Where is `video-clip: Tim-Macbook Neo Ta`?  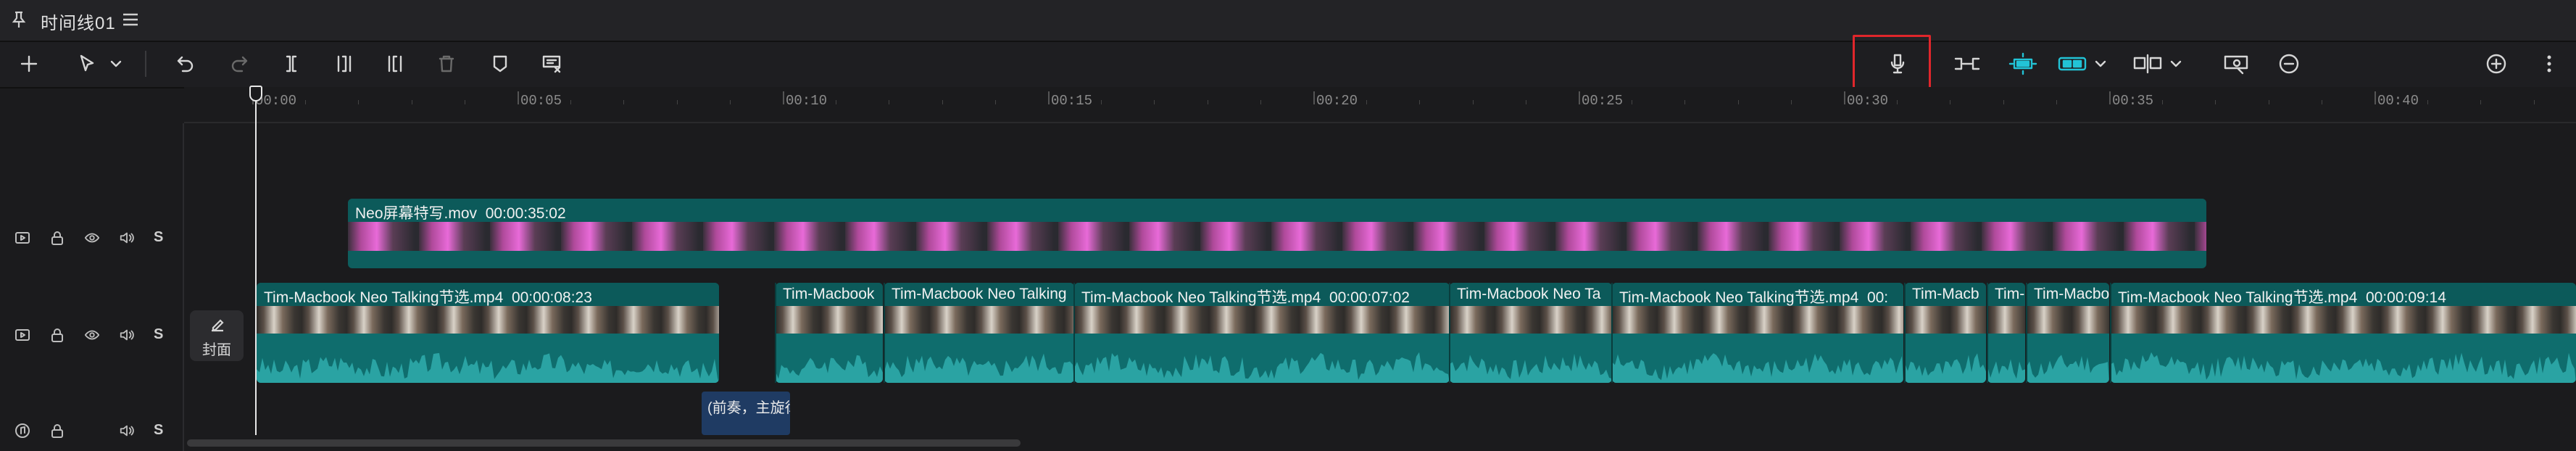 video-clip: Tim-Macbook Neo Ta is located at coordinates (1531, 333).